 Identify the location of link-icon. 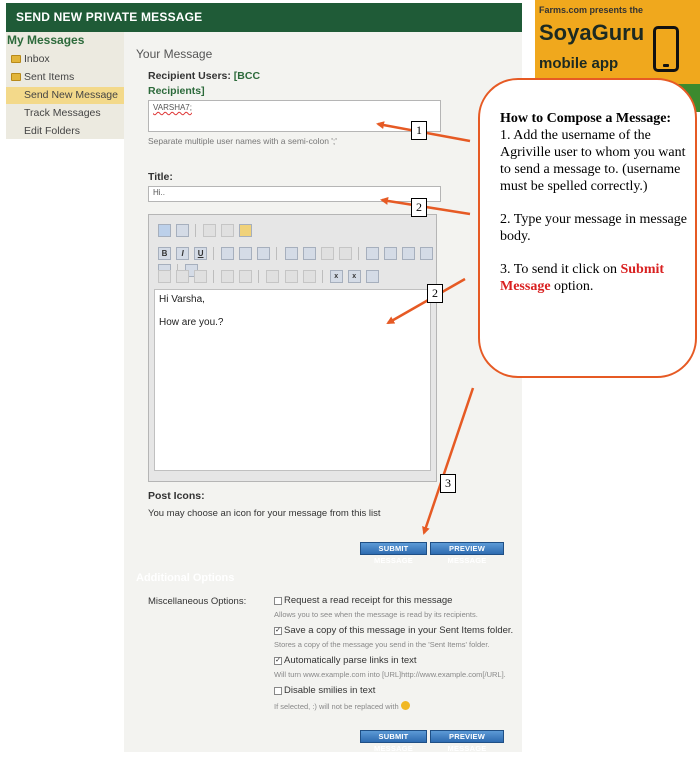
(372, 253).